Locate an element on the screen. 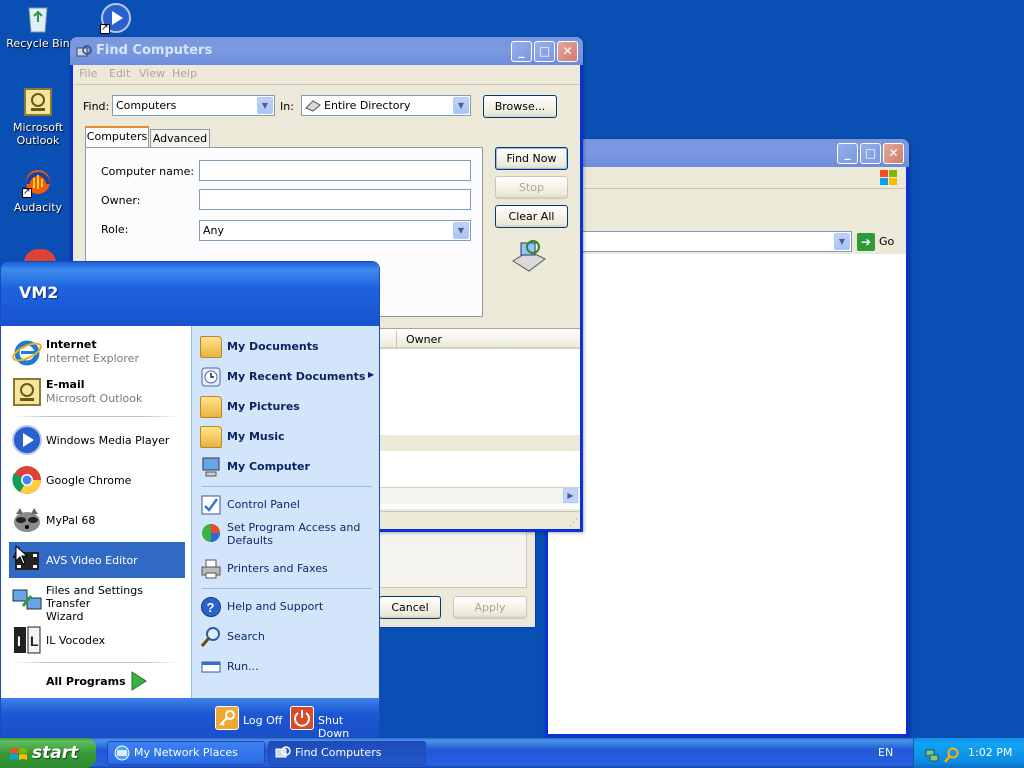  places-my-recent-documents: My Recent Documents ▶ is located at coordinates (287, 377).